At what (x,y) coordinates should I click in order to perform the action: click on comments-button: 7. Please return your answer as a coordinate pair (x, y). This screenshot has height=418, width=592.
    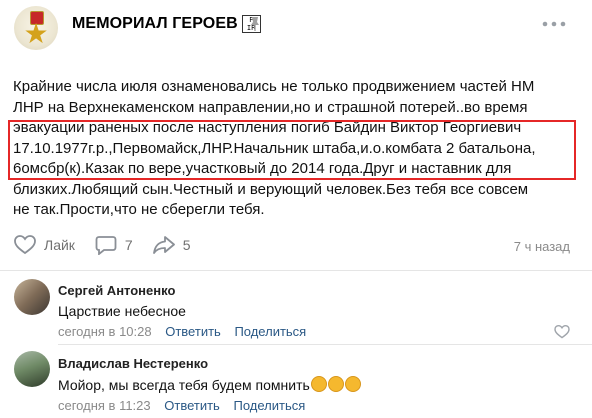
    Looking at the image, I should click on (114, 245).